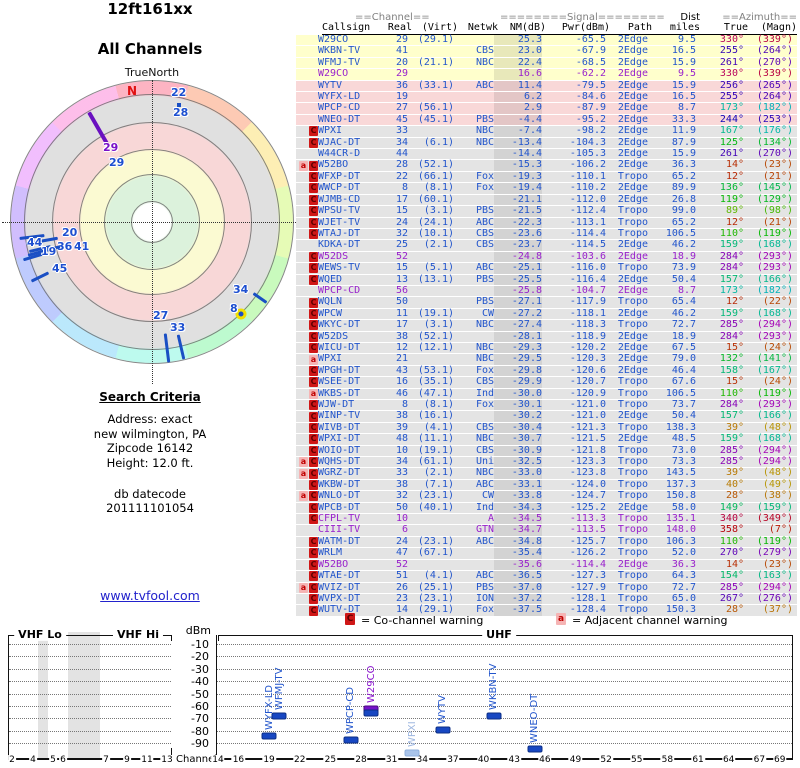 The width and height of the screenshot is (800, 768). Describe the element at coordinates (484, 404) in the screenshot. I see `table-cell: Fox` at that location.